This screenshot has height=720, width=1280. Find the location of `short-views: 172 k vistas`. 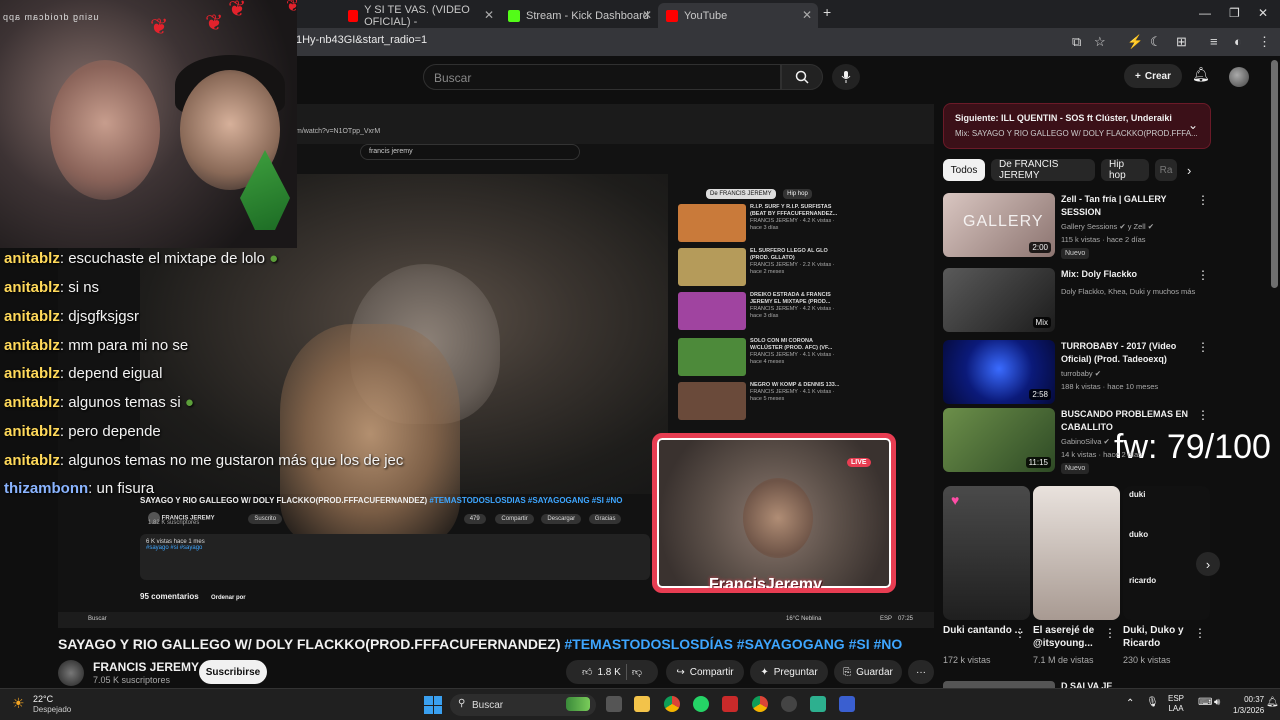

short-views: 172 k vistas is located at coordinates (967, 660).